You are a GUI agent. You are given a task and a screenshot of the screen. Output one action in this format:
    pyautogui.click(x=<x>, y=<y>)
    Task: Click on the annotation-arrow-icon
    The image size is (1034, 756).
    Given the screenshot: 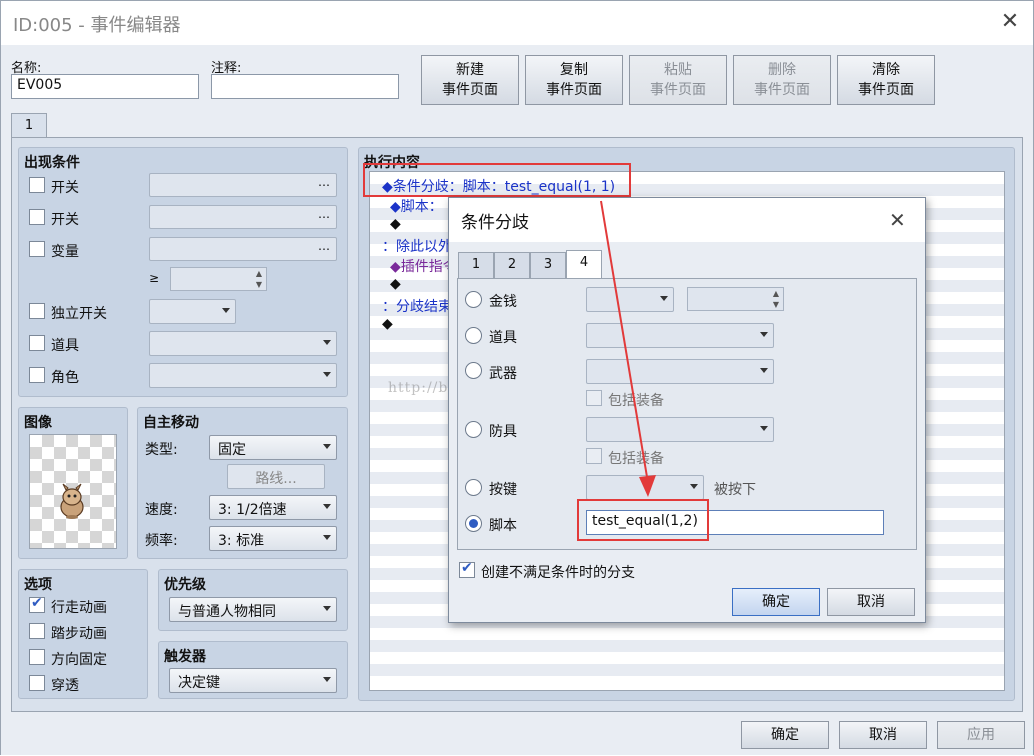 What is the action you would take?
    pyautogui.click(x=628, y=348)
    